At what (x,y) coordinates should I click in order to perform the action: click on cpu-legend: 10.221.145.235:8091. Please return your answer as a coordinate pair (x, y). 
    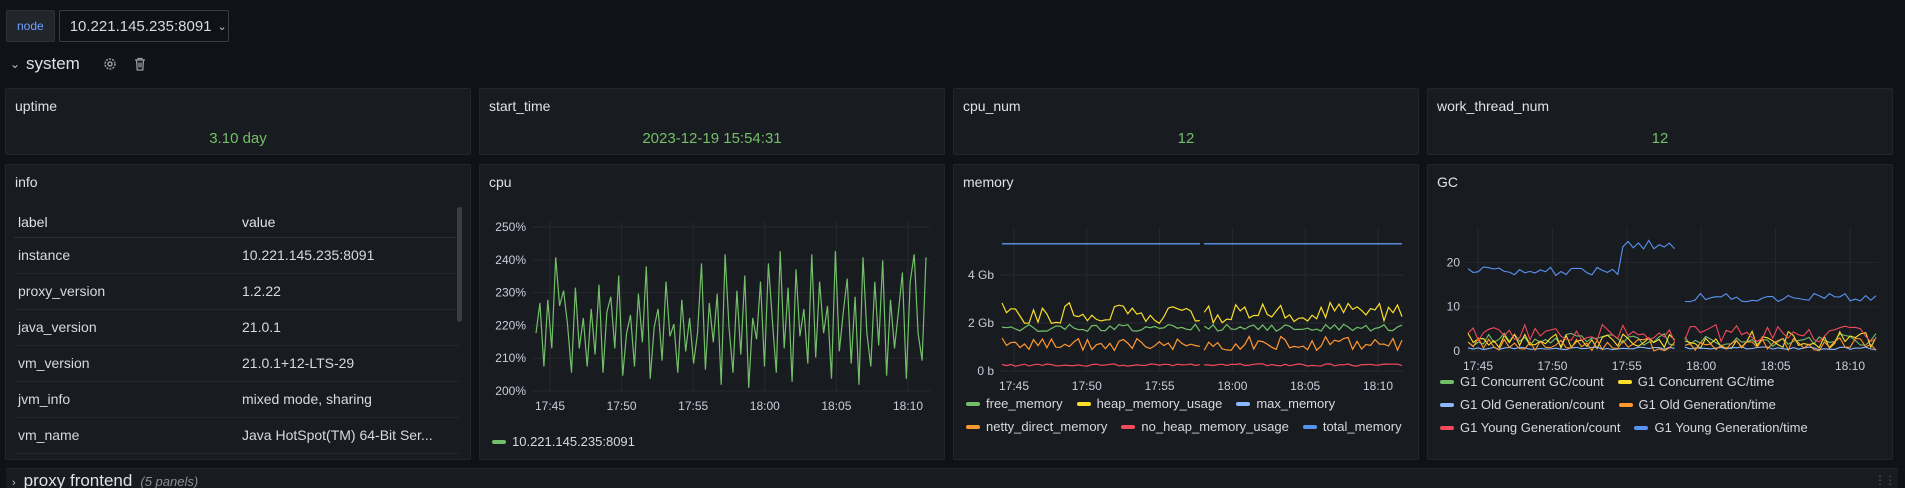
    Looking at the image, I should click on (563, 441).